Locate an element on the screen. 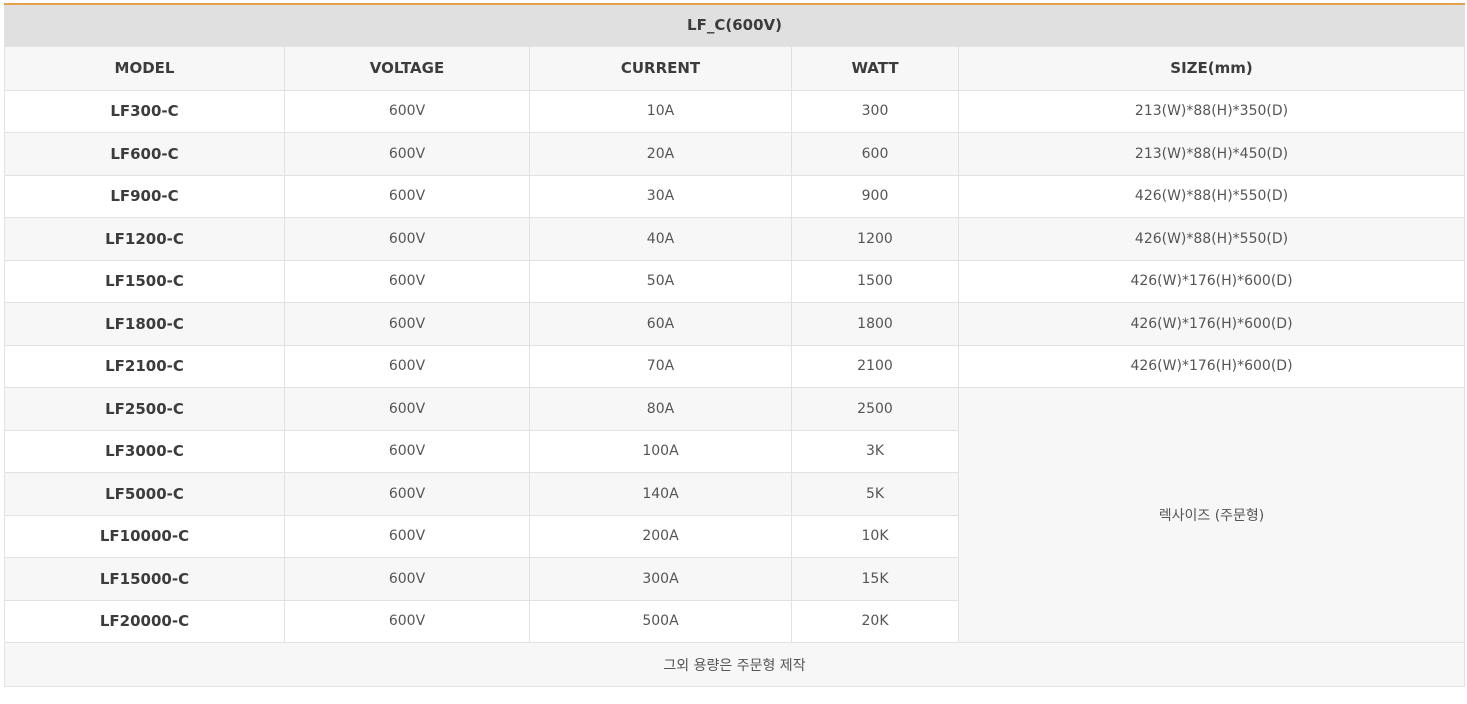 This screenshot has height=704, width=1467. cell-watt: 10K is located at coordinates (875, 536).